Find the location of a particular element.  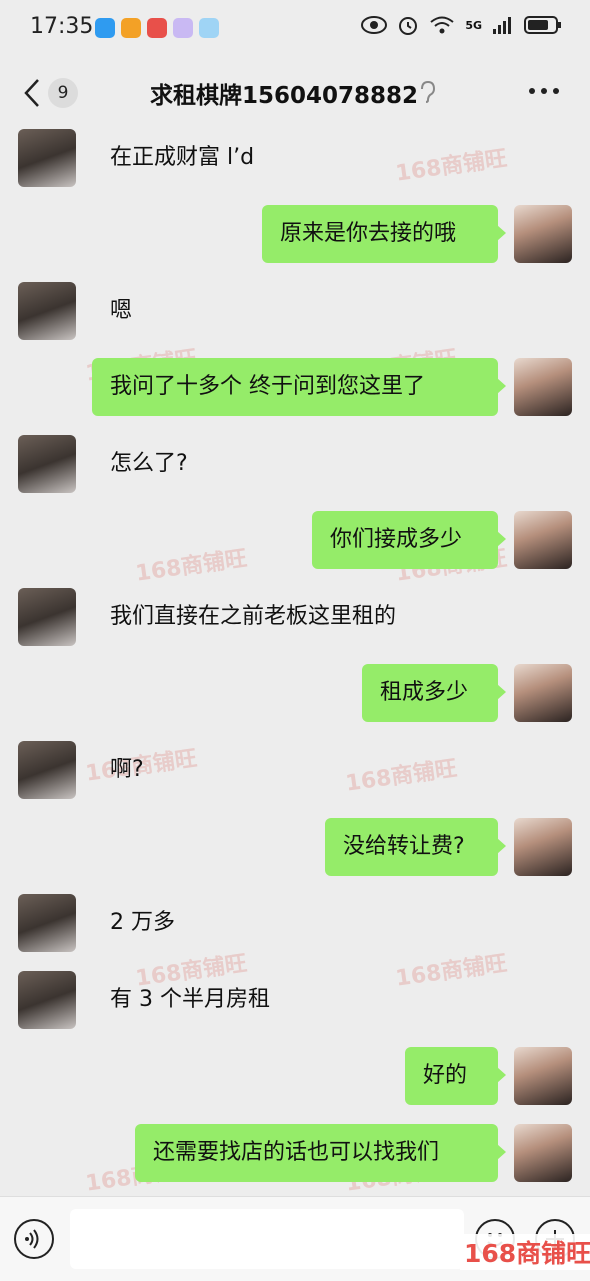

bird-app-icon is located at coordinates (209, 28).